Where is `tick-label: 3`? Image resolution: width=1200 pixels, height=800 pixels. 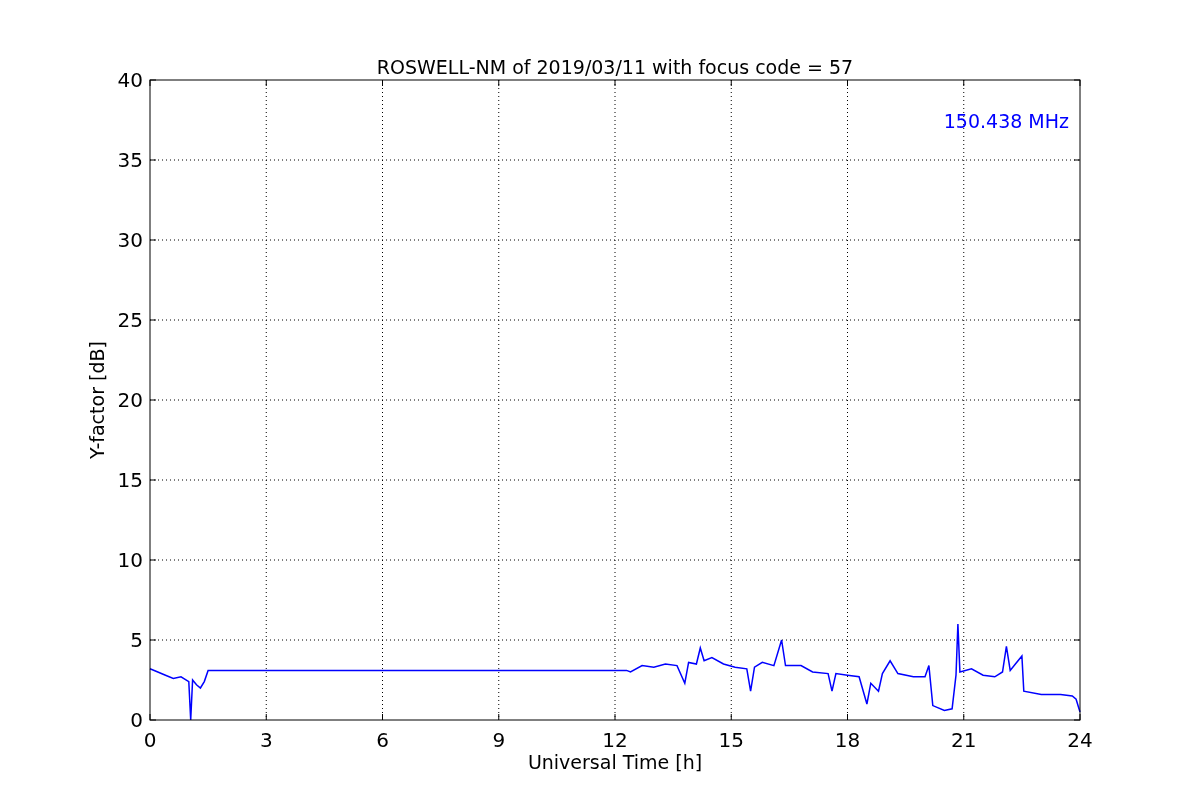 tick-label: 3 is located at coordinates (266, 740).